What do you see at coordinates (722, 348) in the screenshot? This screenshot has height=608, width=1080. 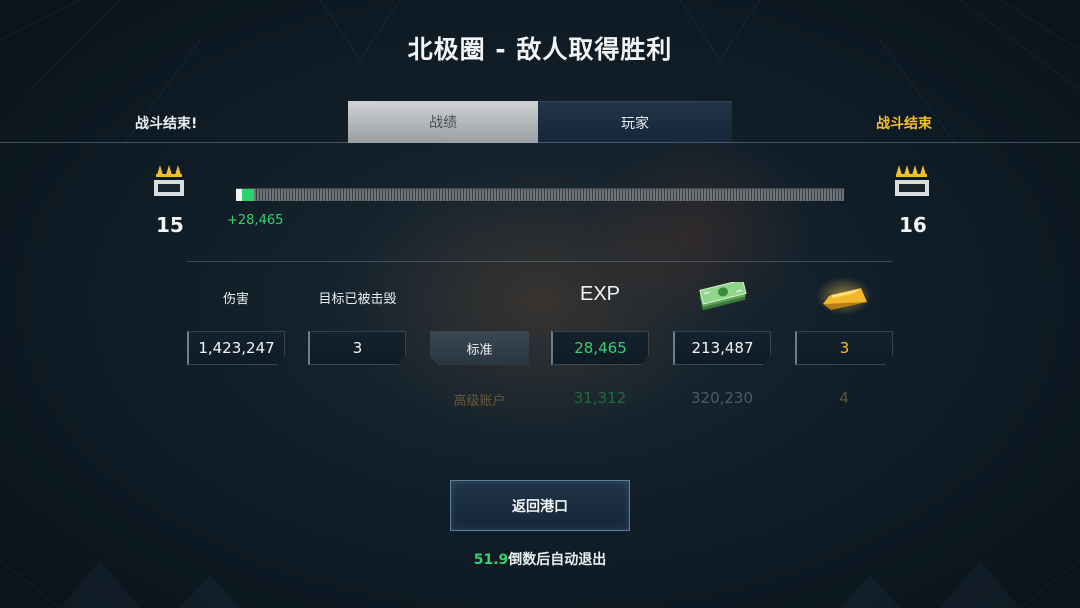 I see `standard-credits-value: 213,487` at bounding box center [722, 348].